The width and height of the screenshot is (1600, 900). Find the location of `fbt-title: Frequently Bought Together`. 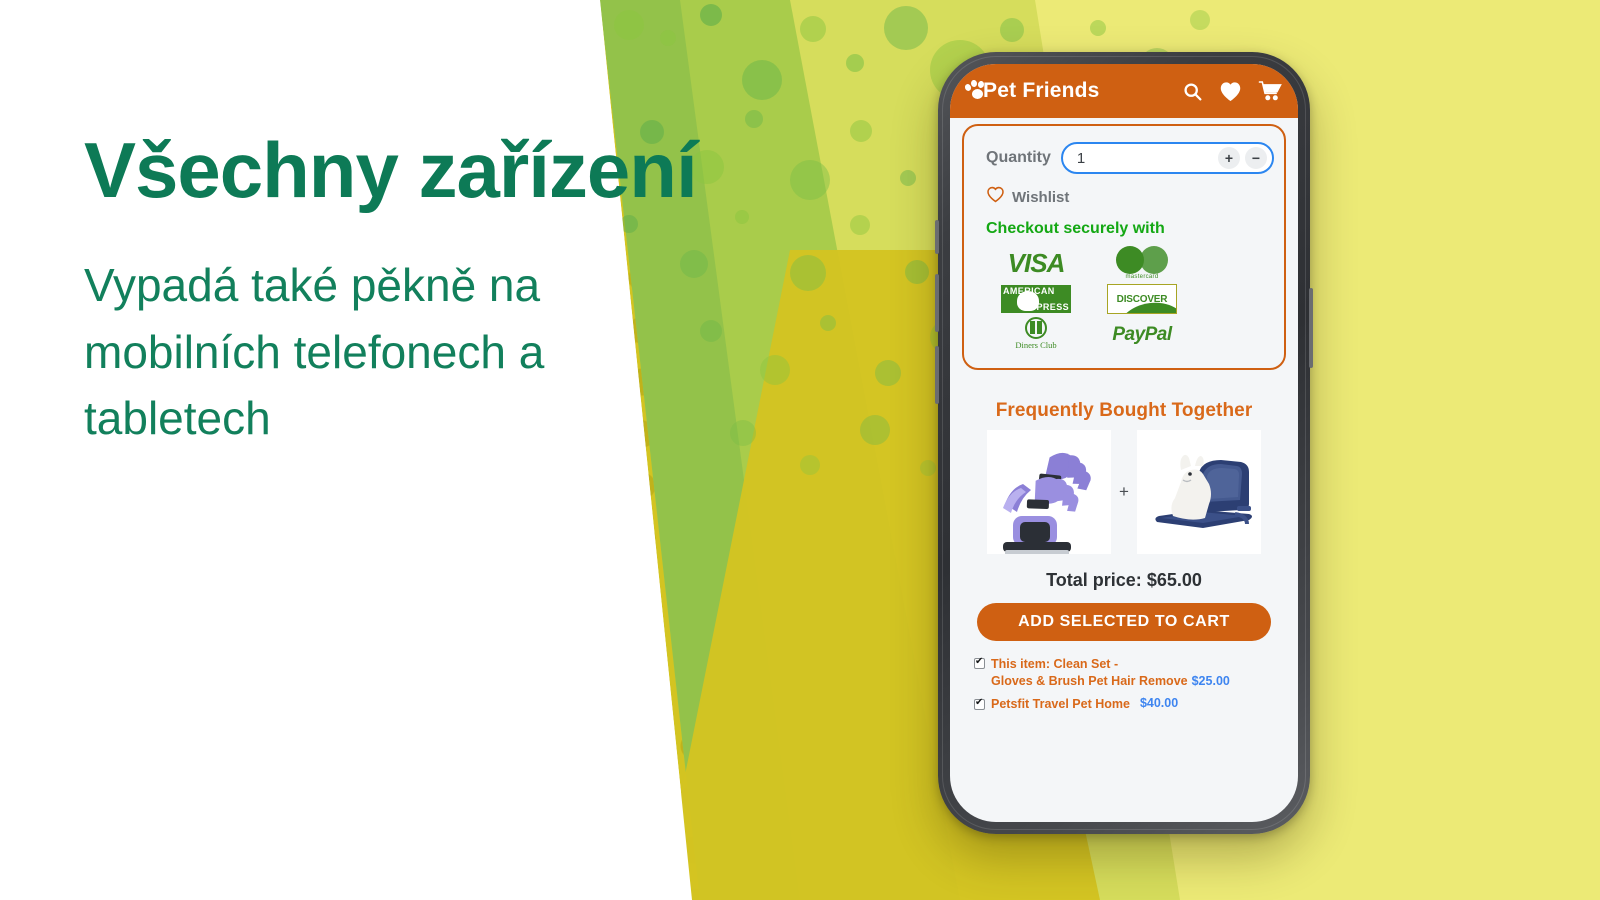

fbt-title: Frequently Bought Together is located at coordinates (1124, 410).